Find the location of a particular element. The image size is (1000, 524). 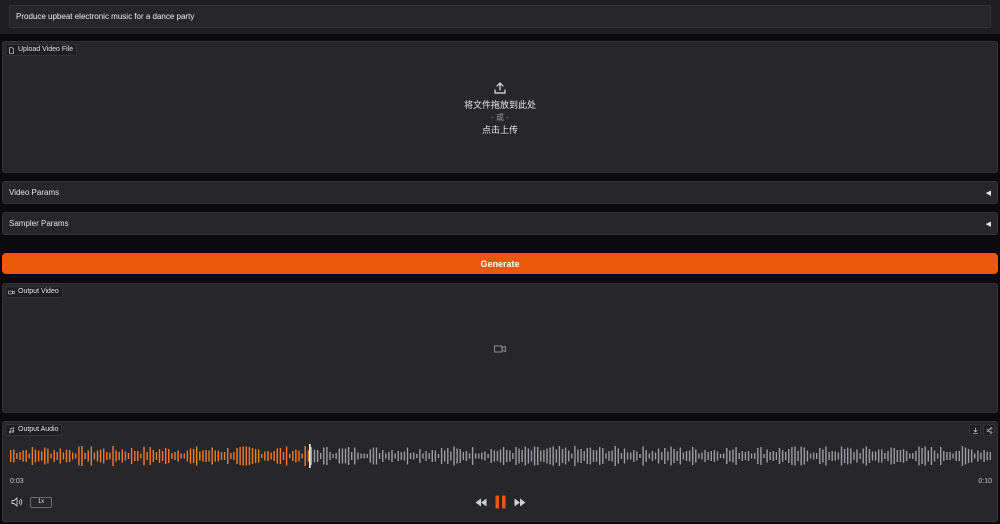

share-button is located at coordinates (989, 430).